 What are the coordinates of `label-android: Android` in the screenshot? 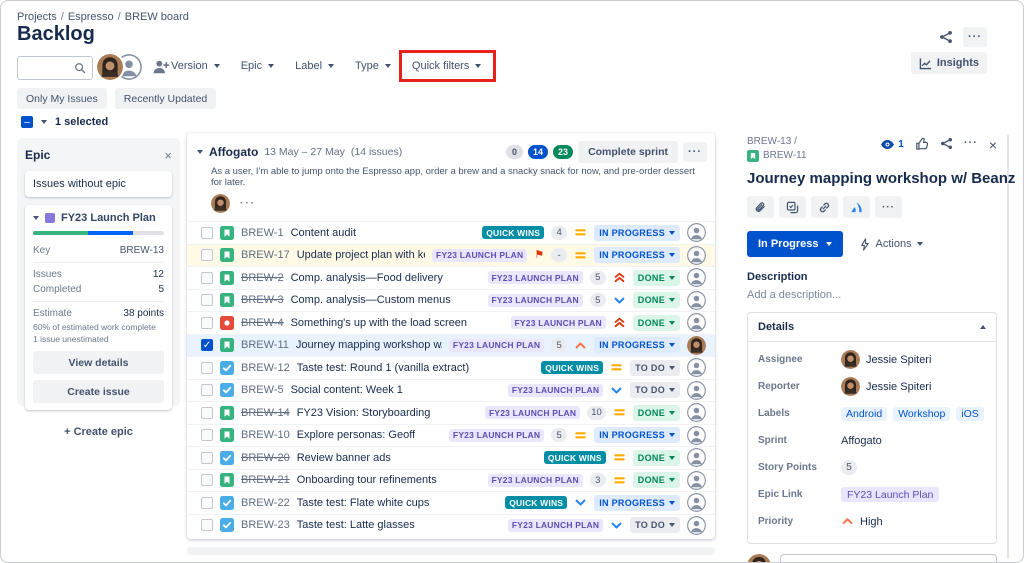 It's located at (864, 413).